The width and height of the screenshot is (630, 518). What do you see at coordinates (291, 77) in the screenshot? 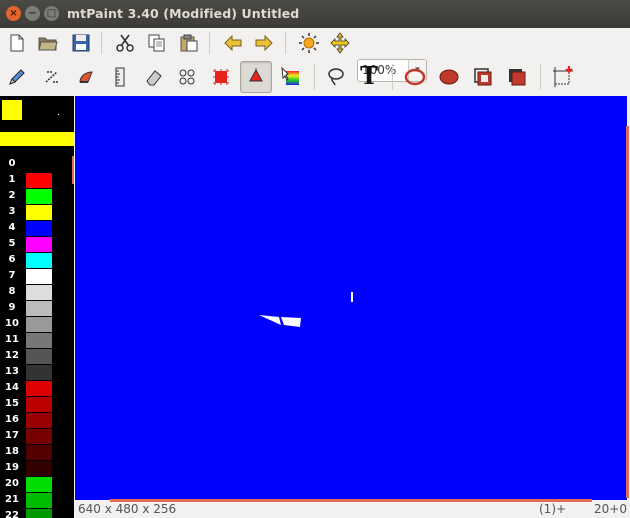
I see `gradient-tool-icon` at bounding box center [291, 77].